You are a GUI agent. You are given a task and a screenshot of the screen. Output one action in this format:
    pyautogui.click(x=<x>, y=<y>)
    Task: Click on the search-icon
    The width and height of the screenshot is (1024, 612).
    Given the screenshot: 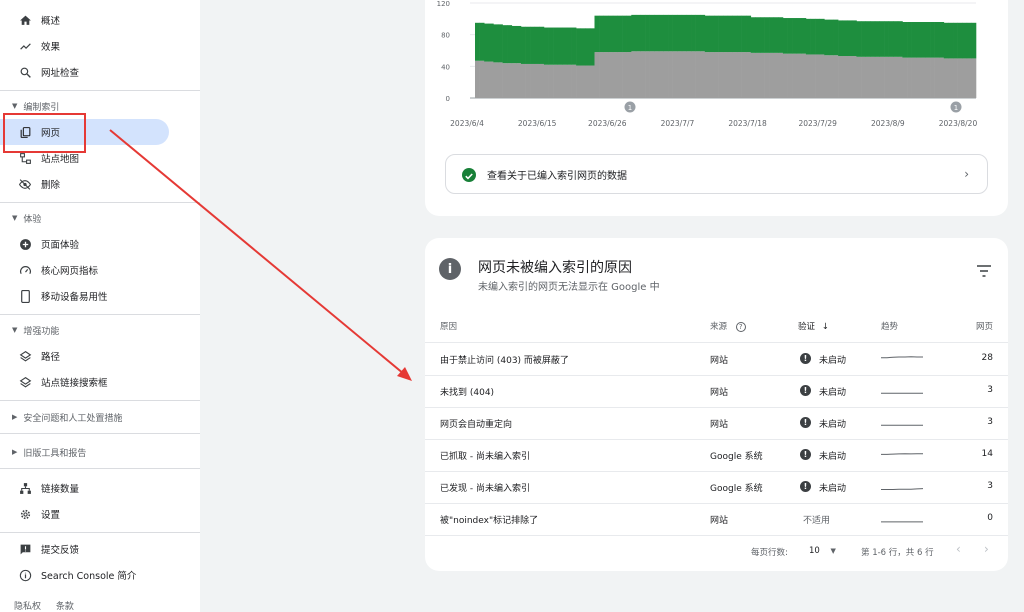 What is the action you would take?
    pyautogui.click(x=25, y=72)
    